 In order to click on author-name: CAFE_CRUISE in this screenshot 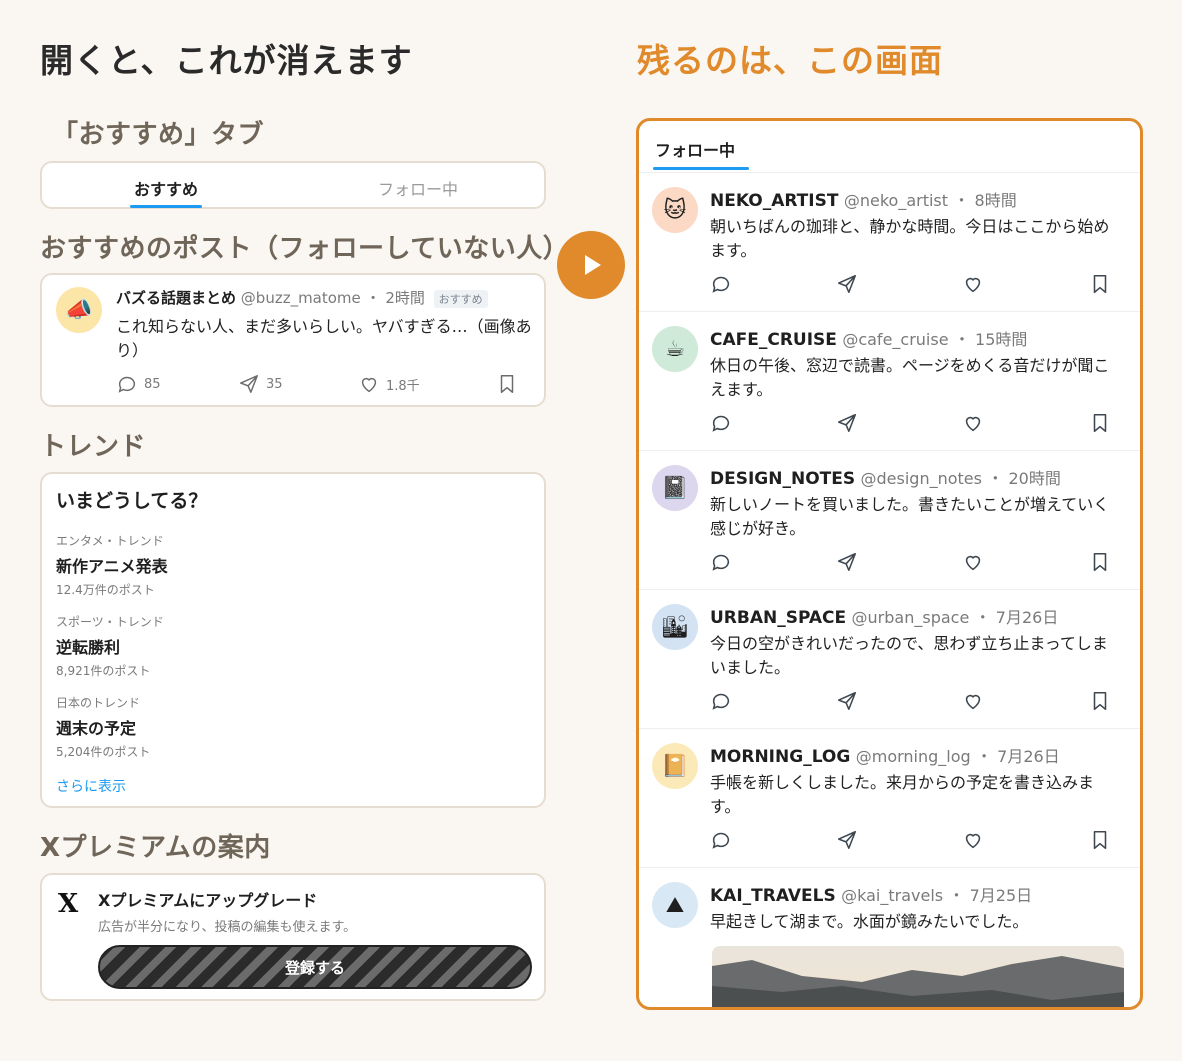, I will do `click(773, 340)`.